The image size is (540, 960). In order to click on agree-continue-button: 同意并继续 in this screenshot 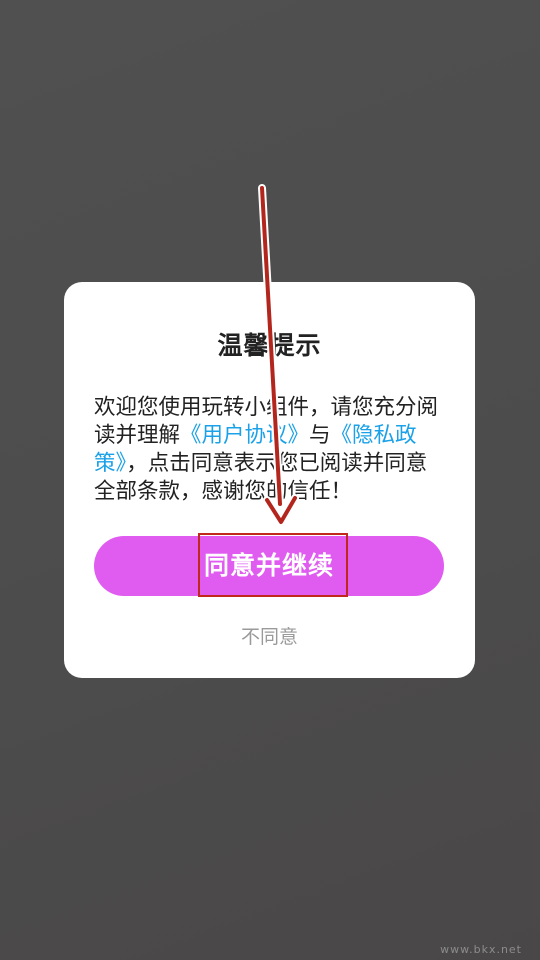, I will do `click(269, 566)`.